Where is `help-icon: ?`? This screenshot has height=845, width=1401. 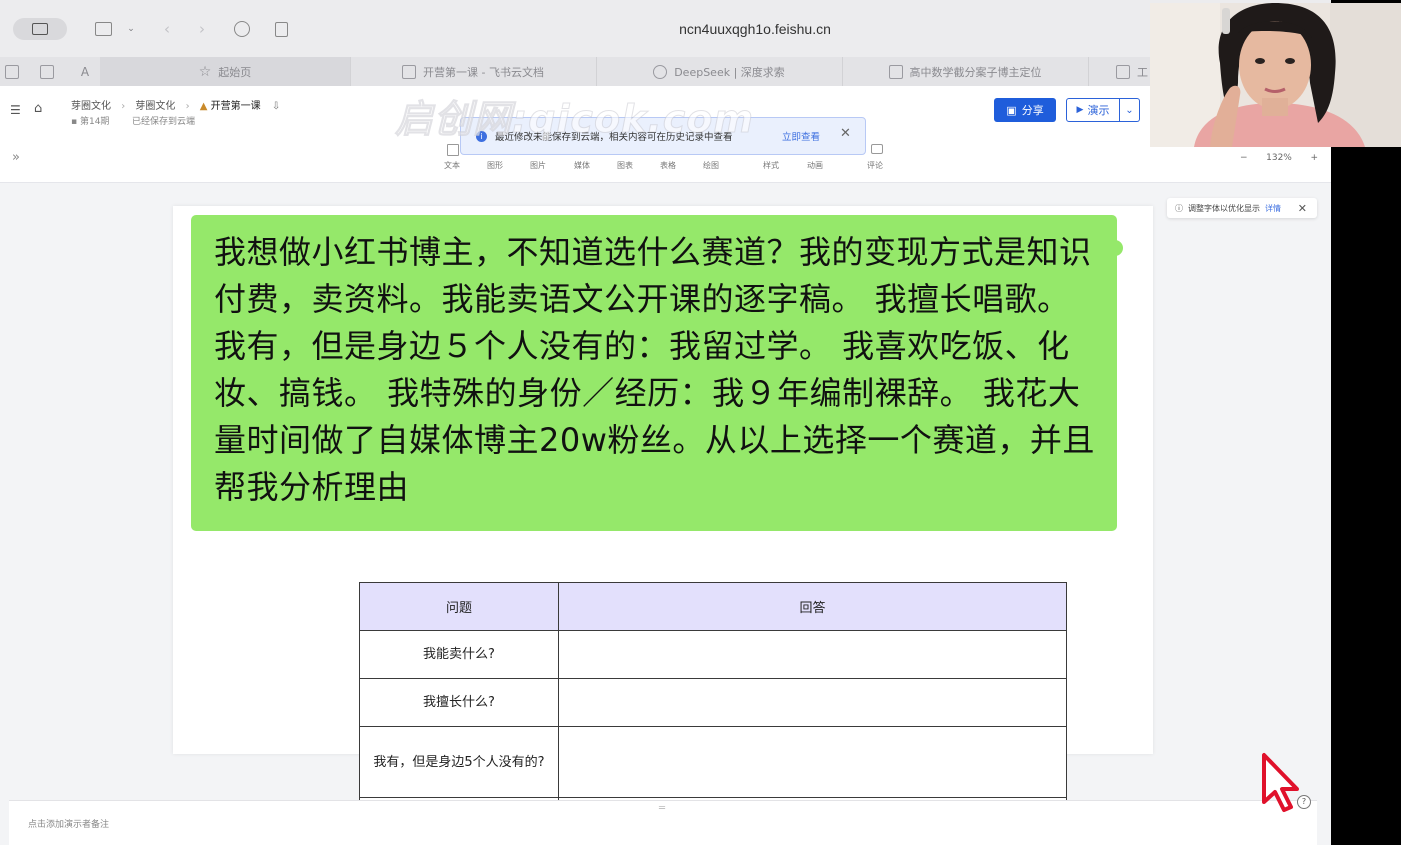 help-icon: ? is located at coordinates (1304, 802).